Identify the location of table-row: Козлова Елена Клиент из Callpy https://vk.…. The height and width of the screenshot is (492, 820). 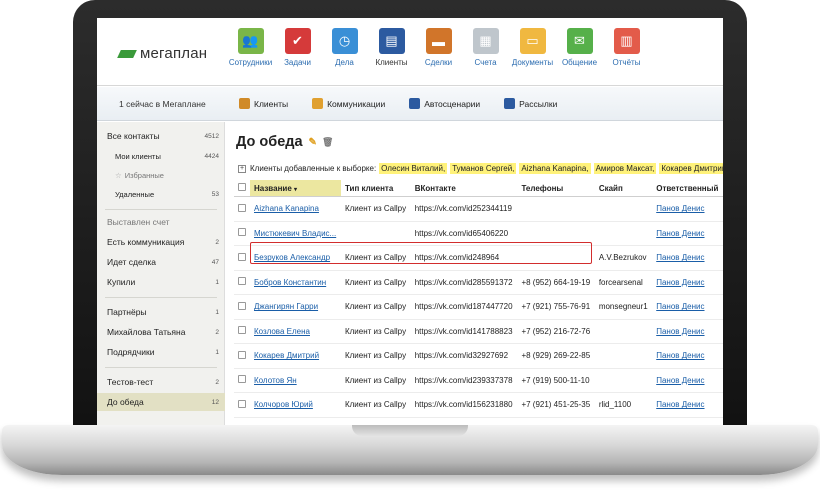
(478, 331).